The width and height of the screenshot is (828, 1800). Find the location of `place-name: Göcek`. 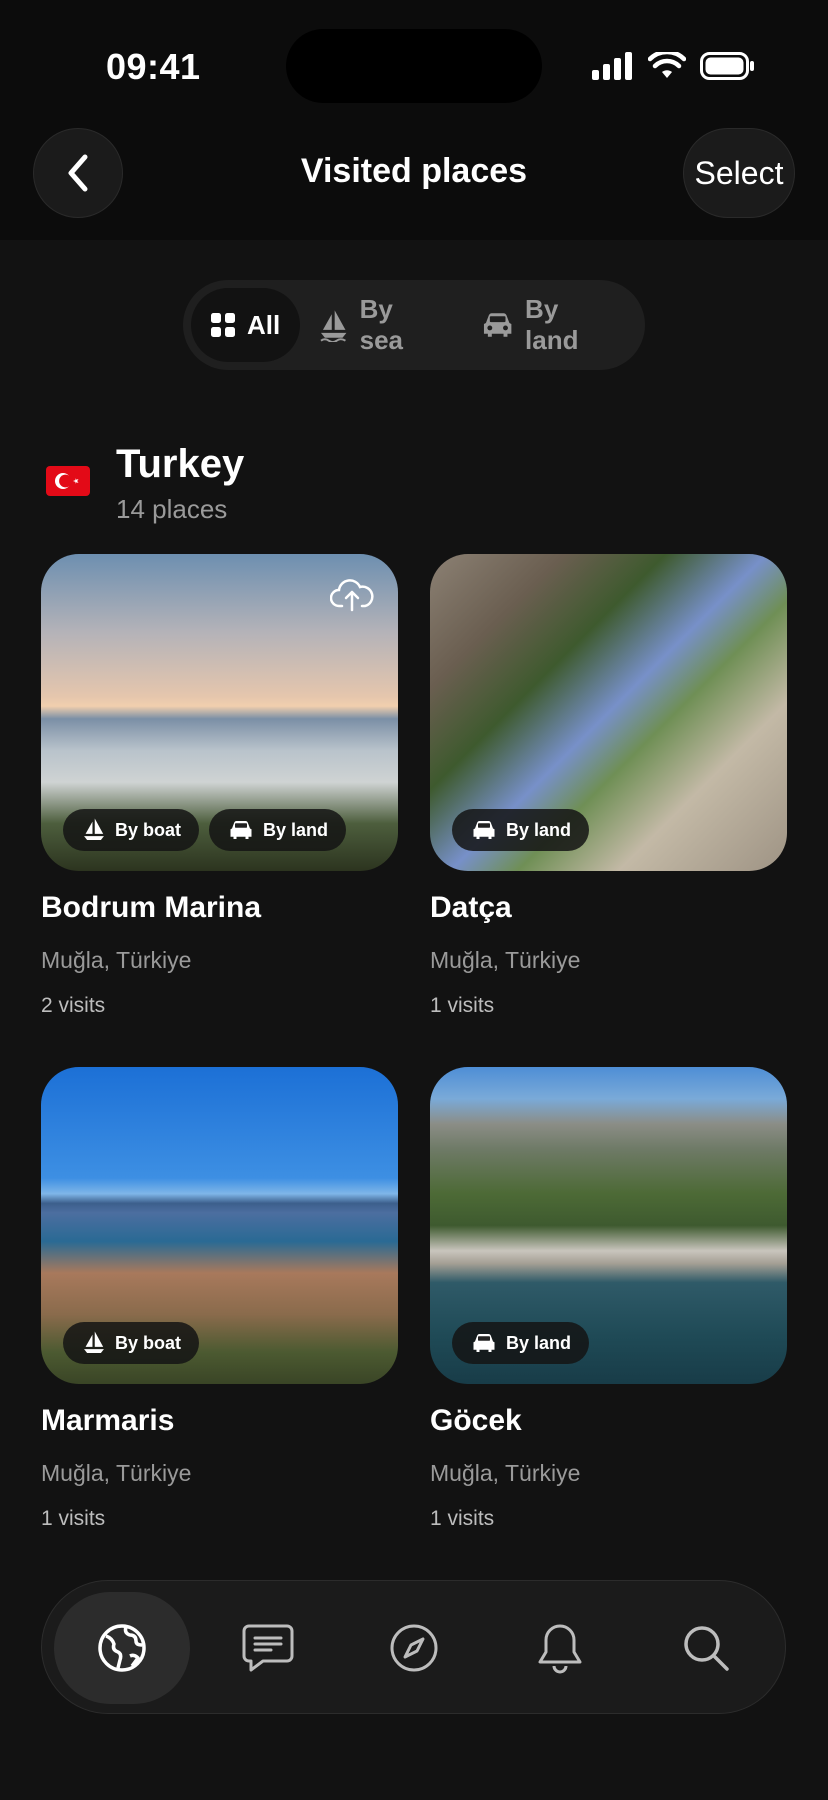

place-name: Göcek is located at coordinates (476, 1420).